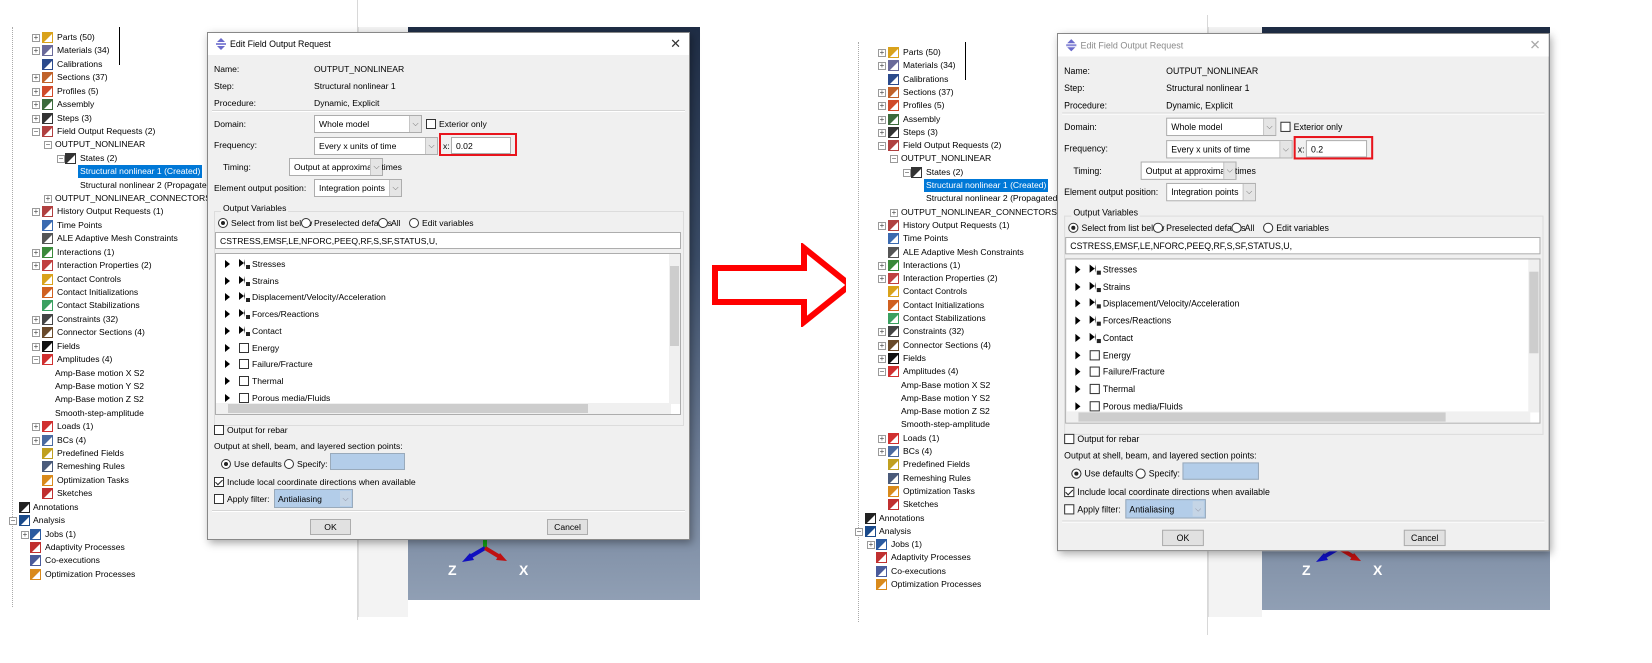 Image resolution: width=1652 pixels, height=663 pixels. Describe the element at coordinates (1221, 127) in the screenshot. I see `domain-select: Whole model ⌵` at that location.